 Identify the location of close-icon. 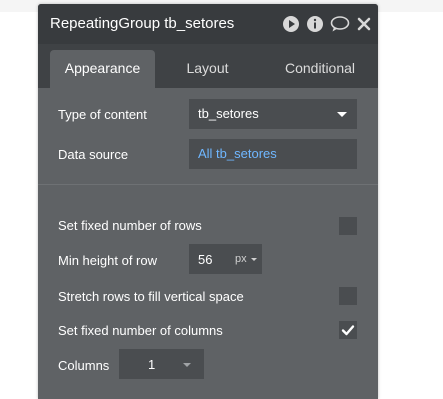
(364, 24).